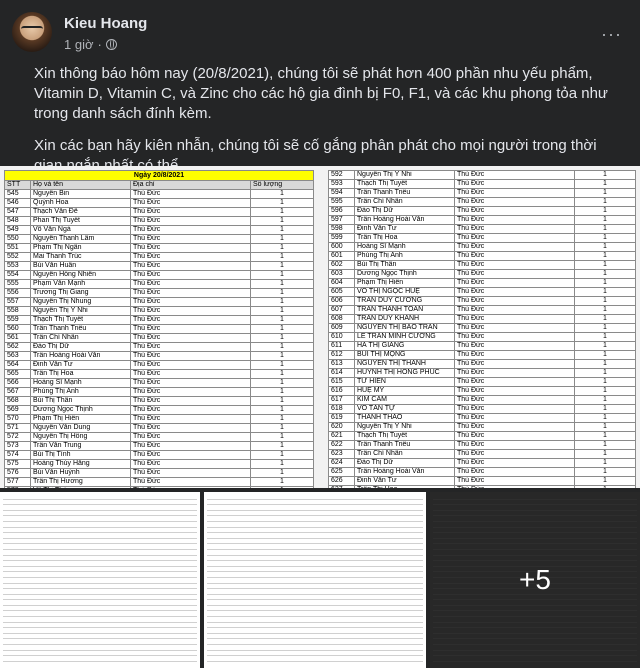 The width and height of the screenshot is (640, 668). What do you see at coordinates (80, 419) in the screenshot?
I see `cell-name: Phạm Thị Hiền` at bounding box center [80, 419].